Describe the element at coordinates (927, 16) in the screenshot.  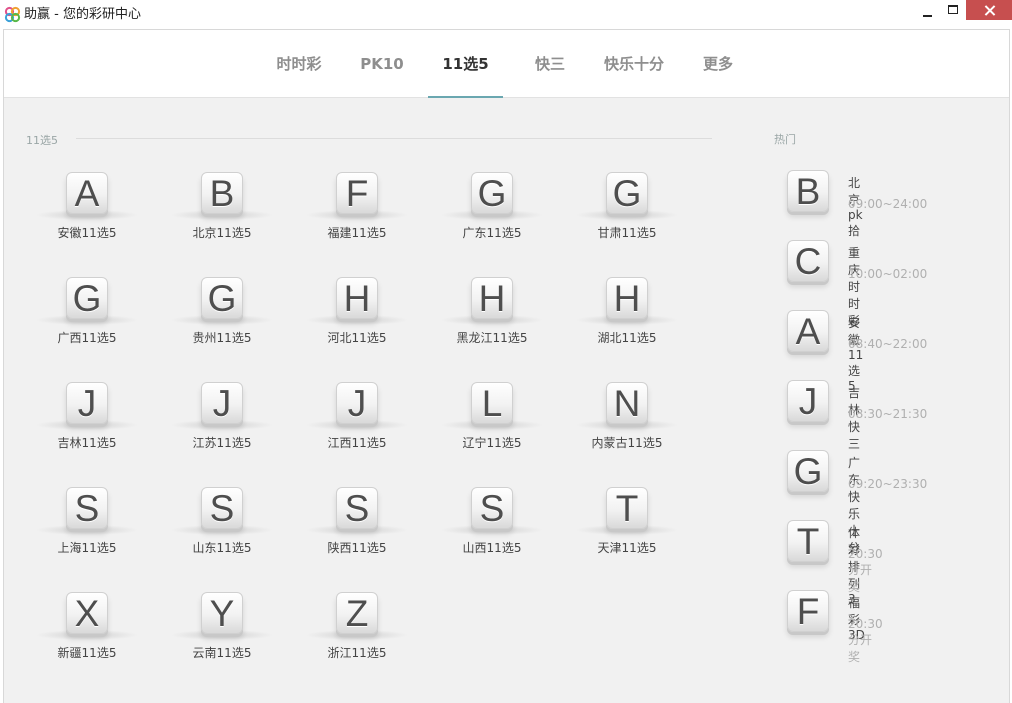
I see `minimize-icon` at that location.